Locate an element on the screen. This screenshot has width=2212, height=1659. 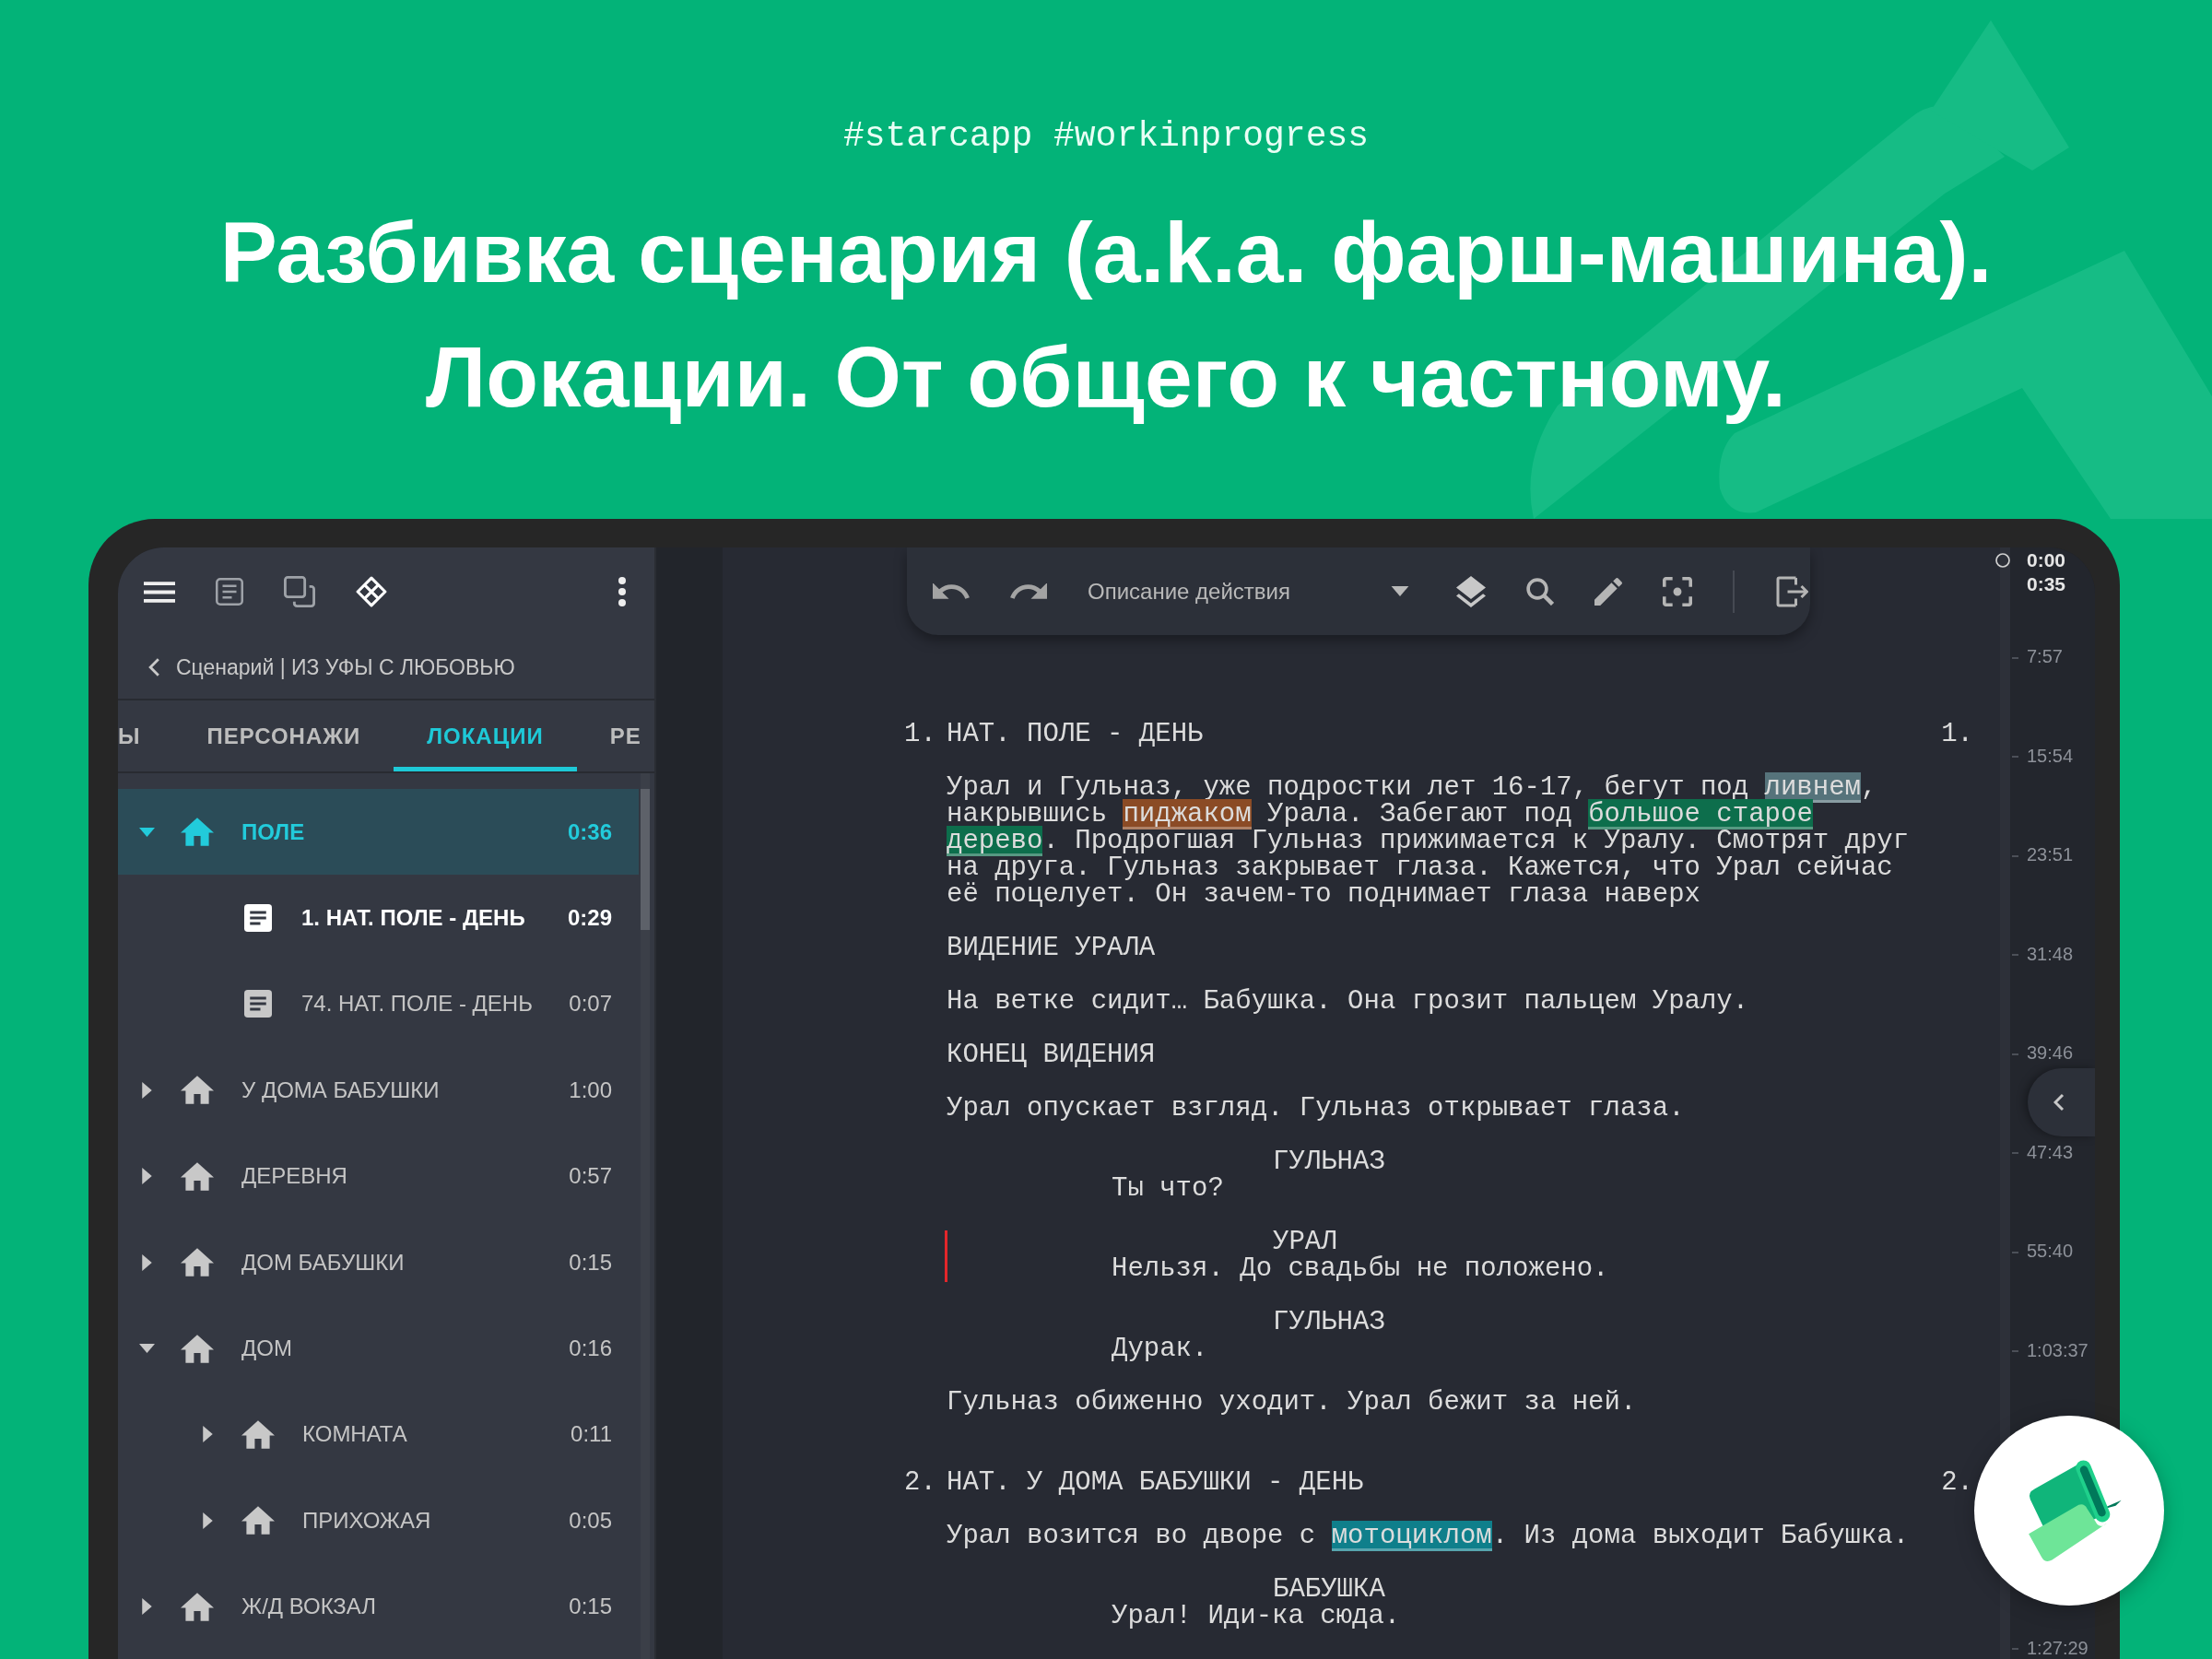
time-tick-label: 31:48 is located at coordinates (2050, 954).